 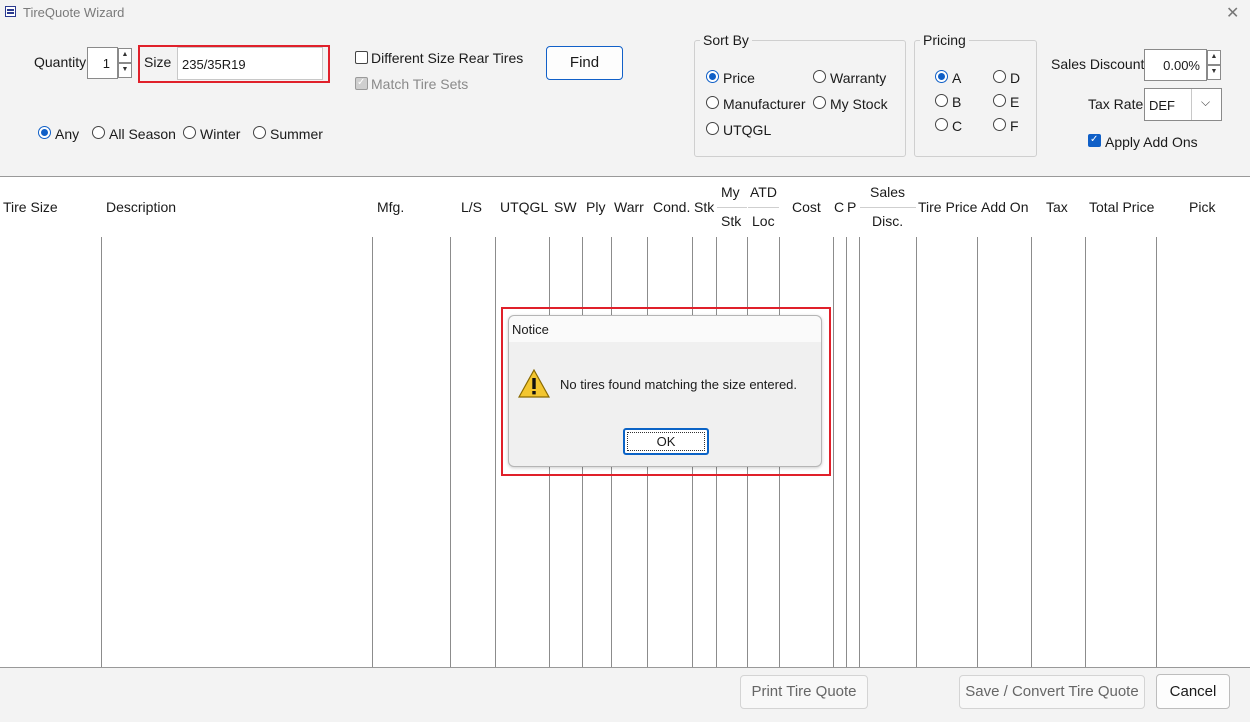 I want to click on col-utqgl: UTQGL, so click(x=524, y=207).